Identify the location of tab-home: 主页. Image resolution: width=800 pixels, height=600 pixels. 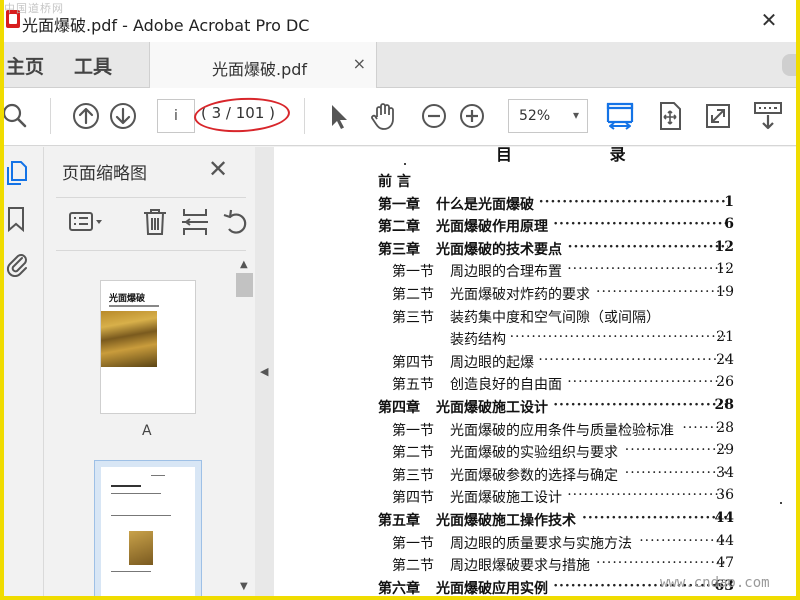
(25, 65).